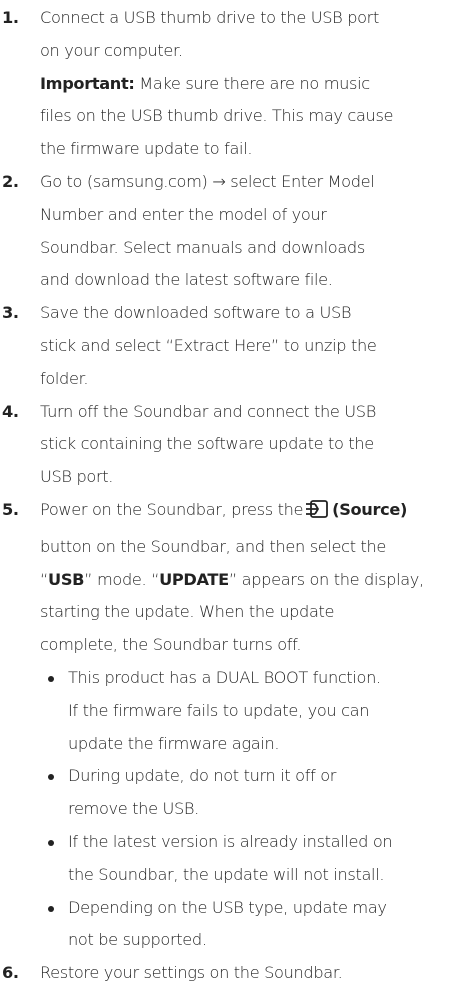  Describe the element at coordinates (174, 743) in the screenshot. I see `bullet-text-line: update the firmware again.` at that location.